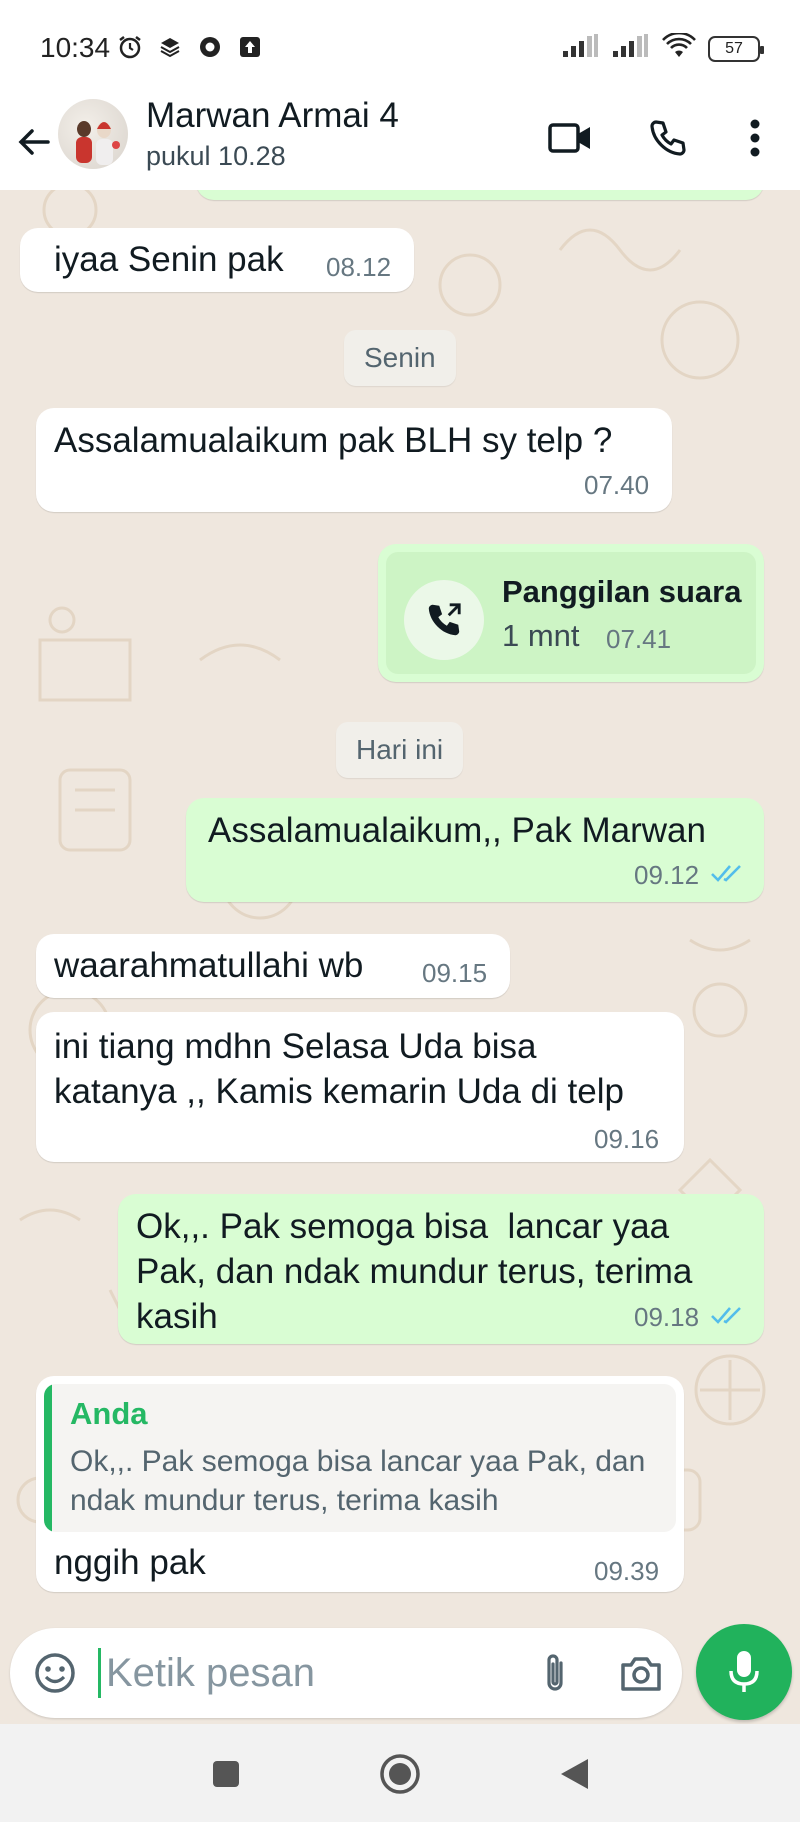 Image resolution: width=800 pixels, height=1822 pixels. I want to click on camera-button, so click(641, 1673).